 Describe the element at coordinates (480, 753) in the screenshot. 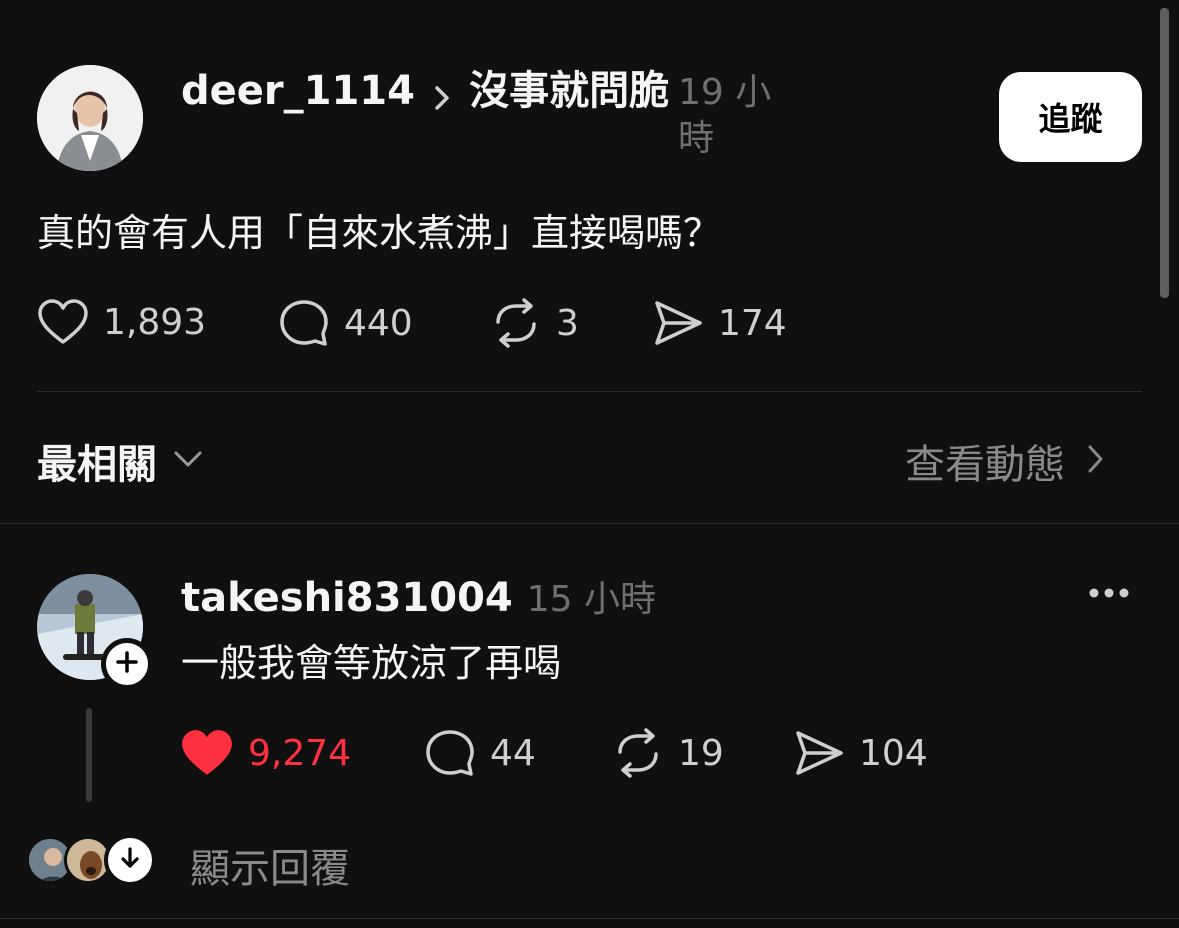

I see `reply-comment-button: 44` at that location.